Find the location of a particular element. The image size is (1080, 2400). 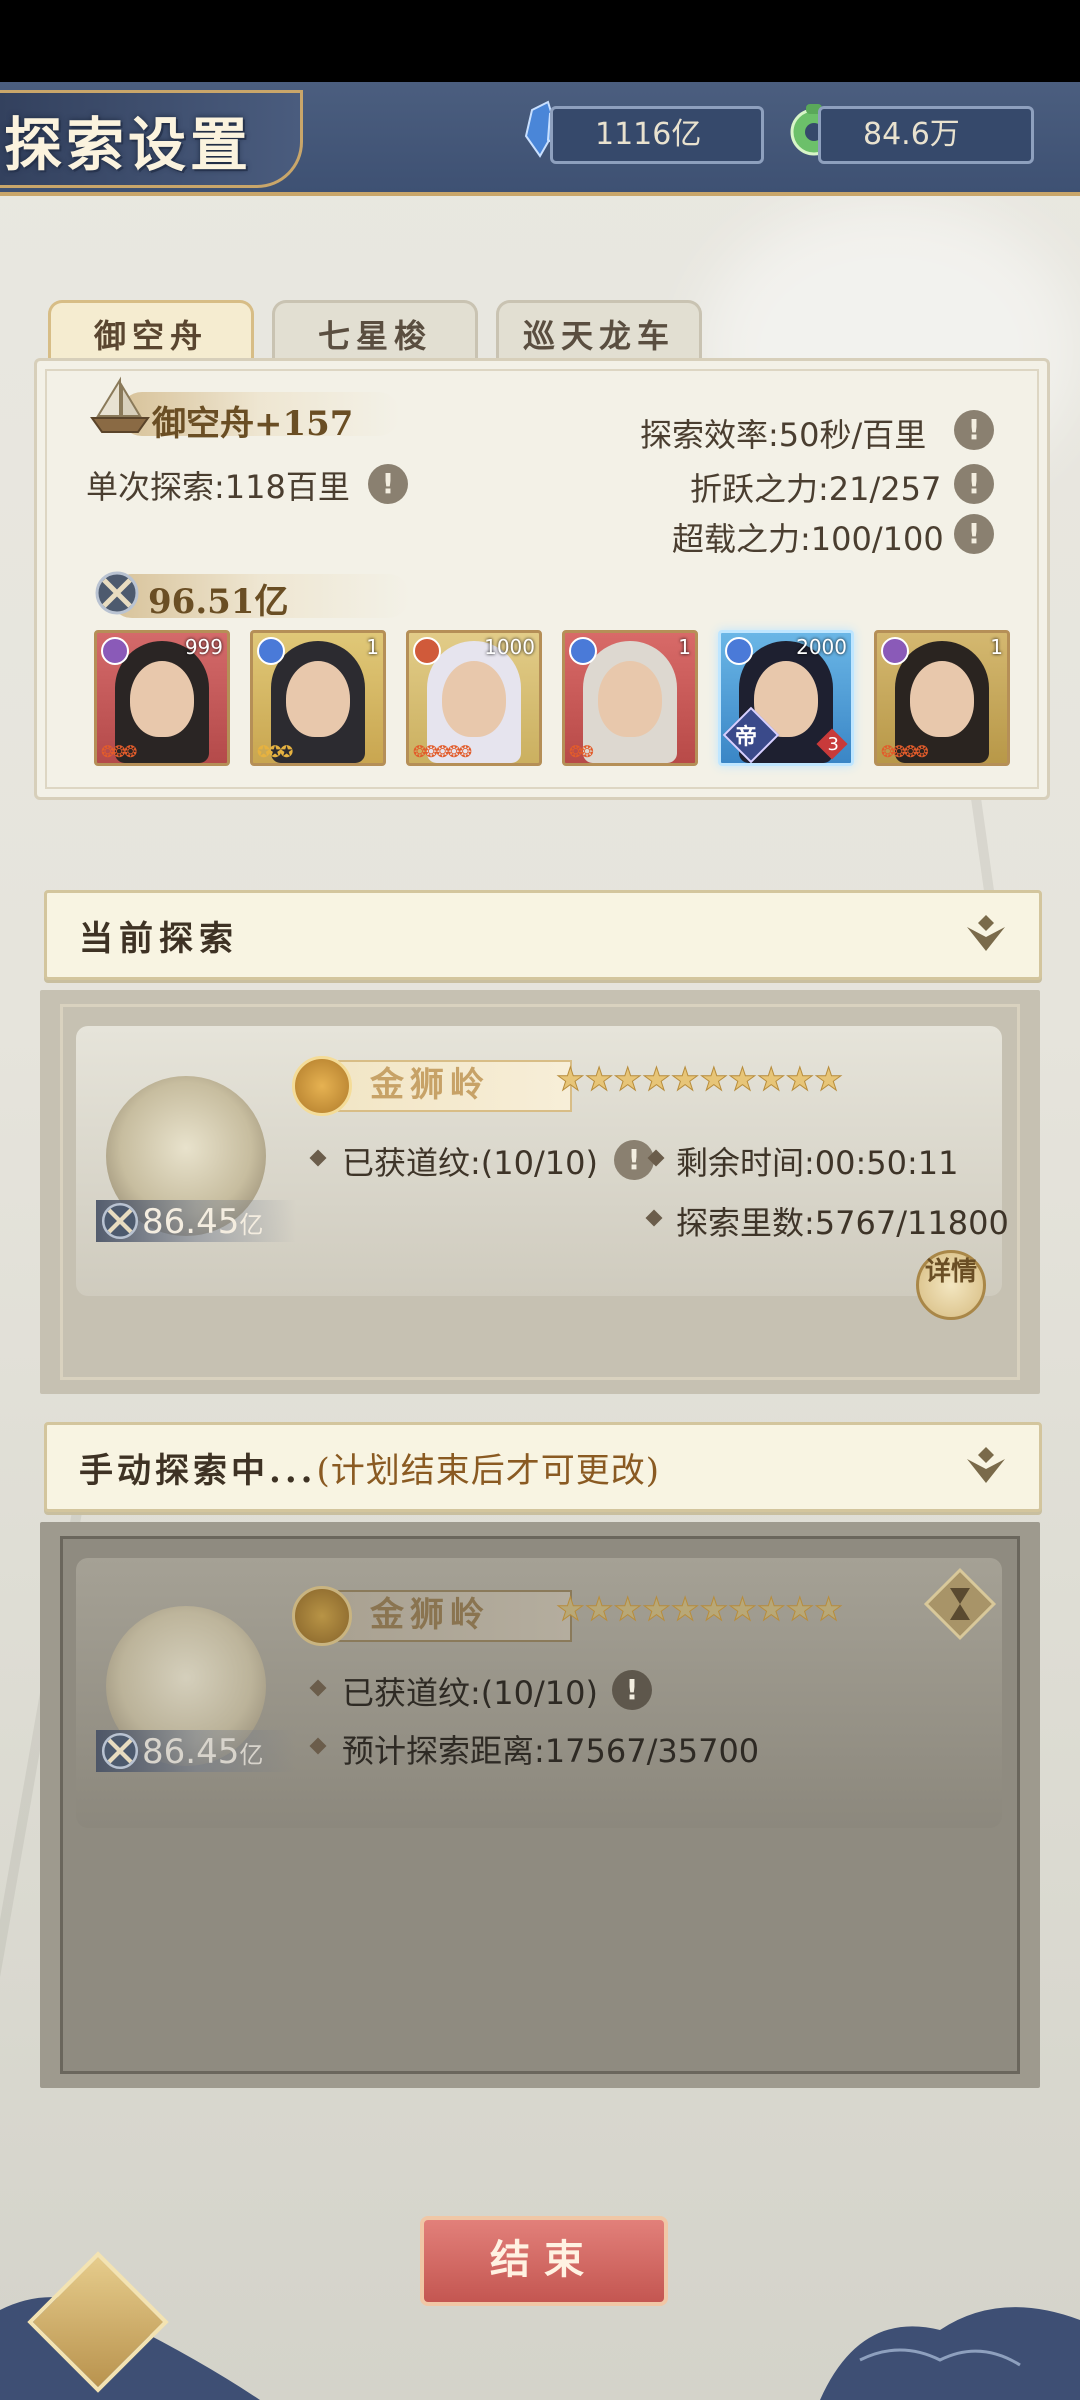

hero-stars: ❂❂❂ is located at coordinates (119, 751).